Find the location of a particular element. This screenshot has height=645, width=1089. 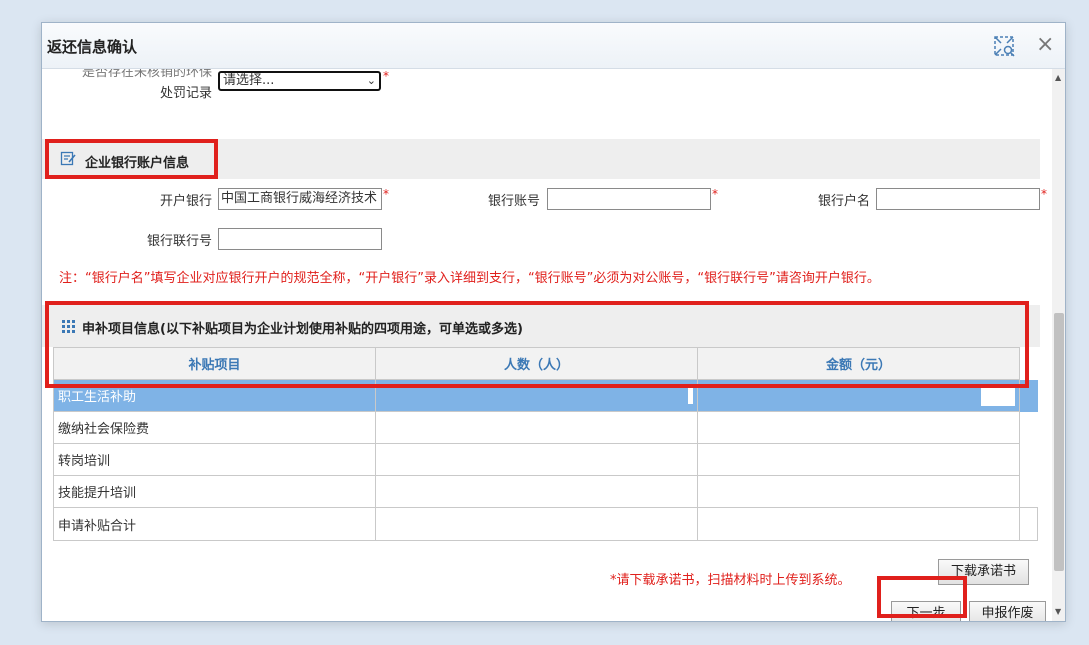

bank-section-highlight is located at coordinates (131, 159).